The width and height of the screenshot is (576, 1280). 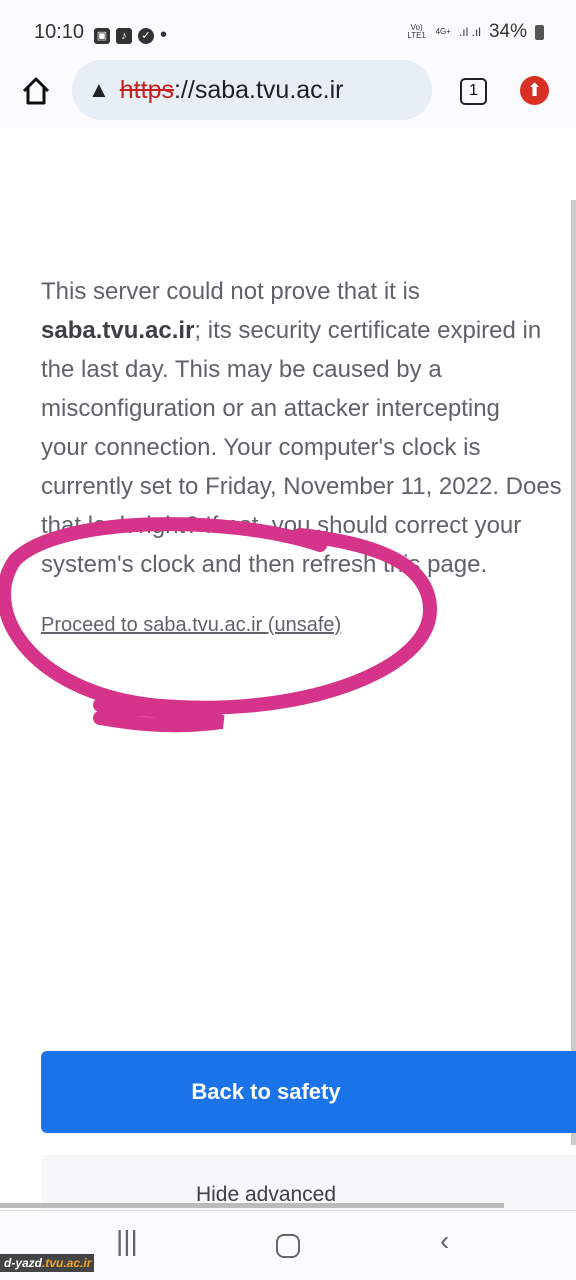 What do you see at coordinates (258, 89) in the screenshot?
I see `url-host: ://saba.tvu.ac.ir` at bounding box center [258, 89].